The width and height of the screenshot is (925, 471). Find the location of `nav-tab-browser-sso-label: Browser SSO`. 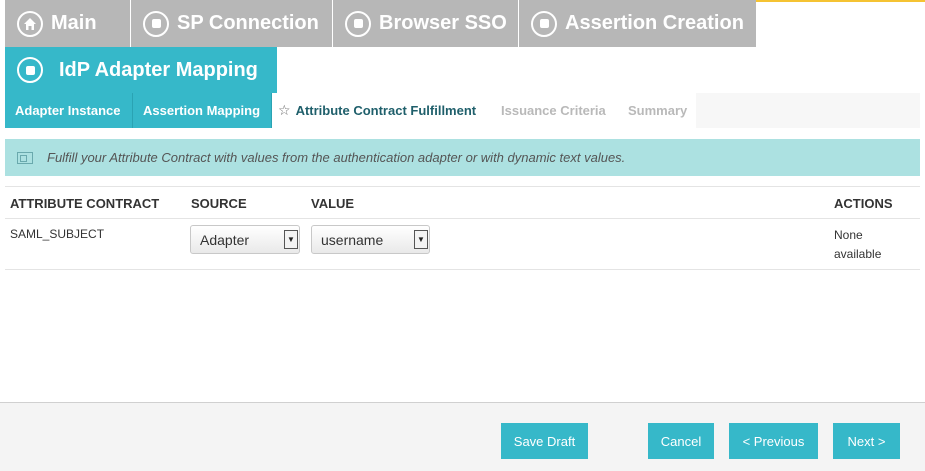

nav-tab-browser-sso-label: Browser SSO is located at coordinates (443, 23).